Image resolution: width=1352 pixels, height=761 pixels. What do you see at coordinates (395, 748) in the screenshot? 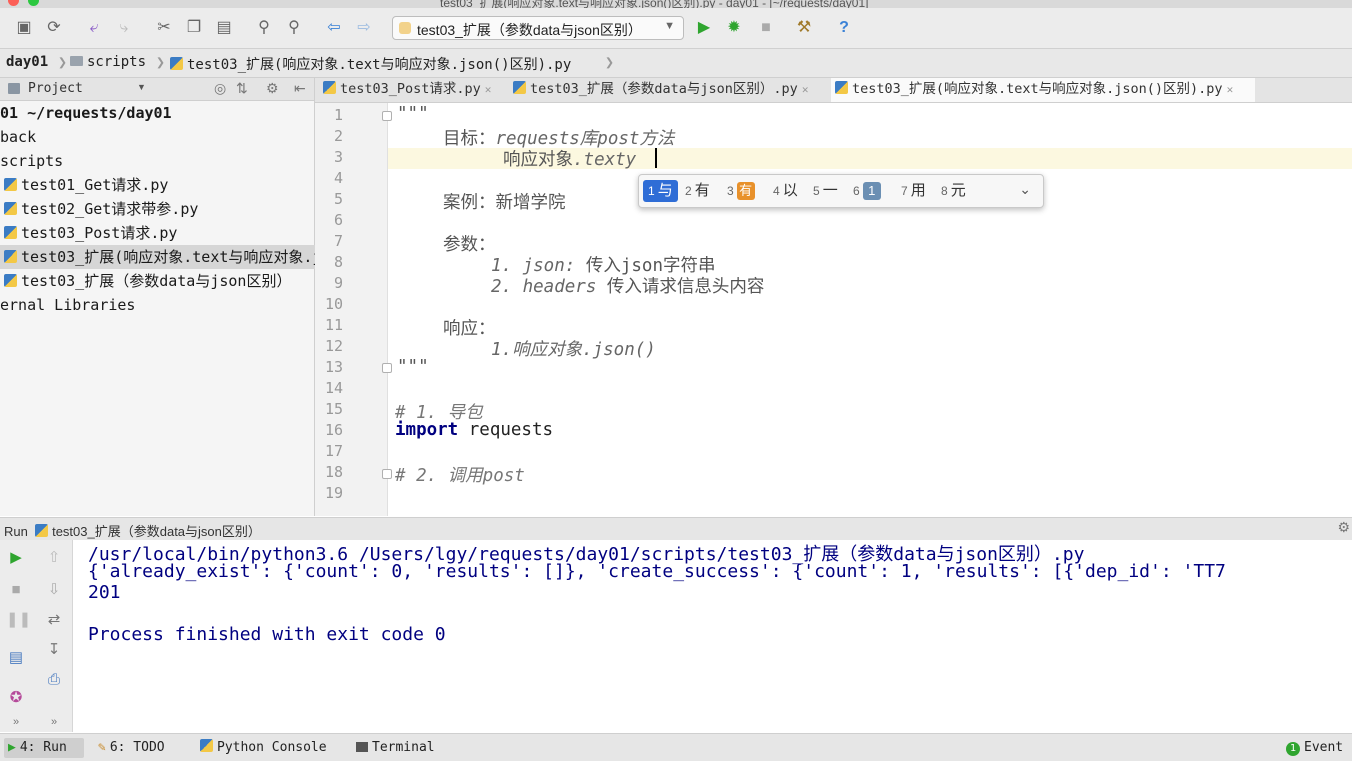
I see `tab-terminal: Terminal` at bounding box center [395, 748].